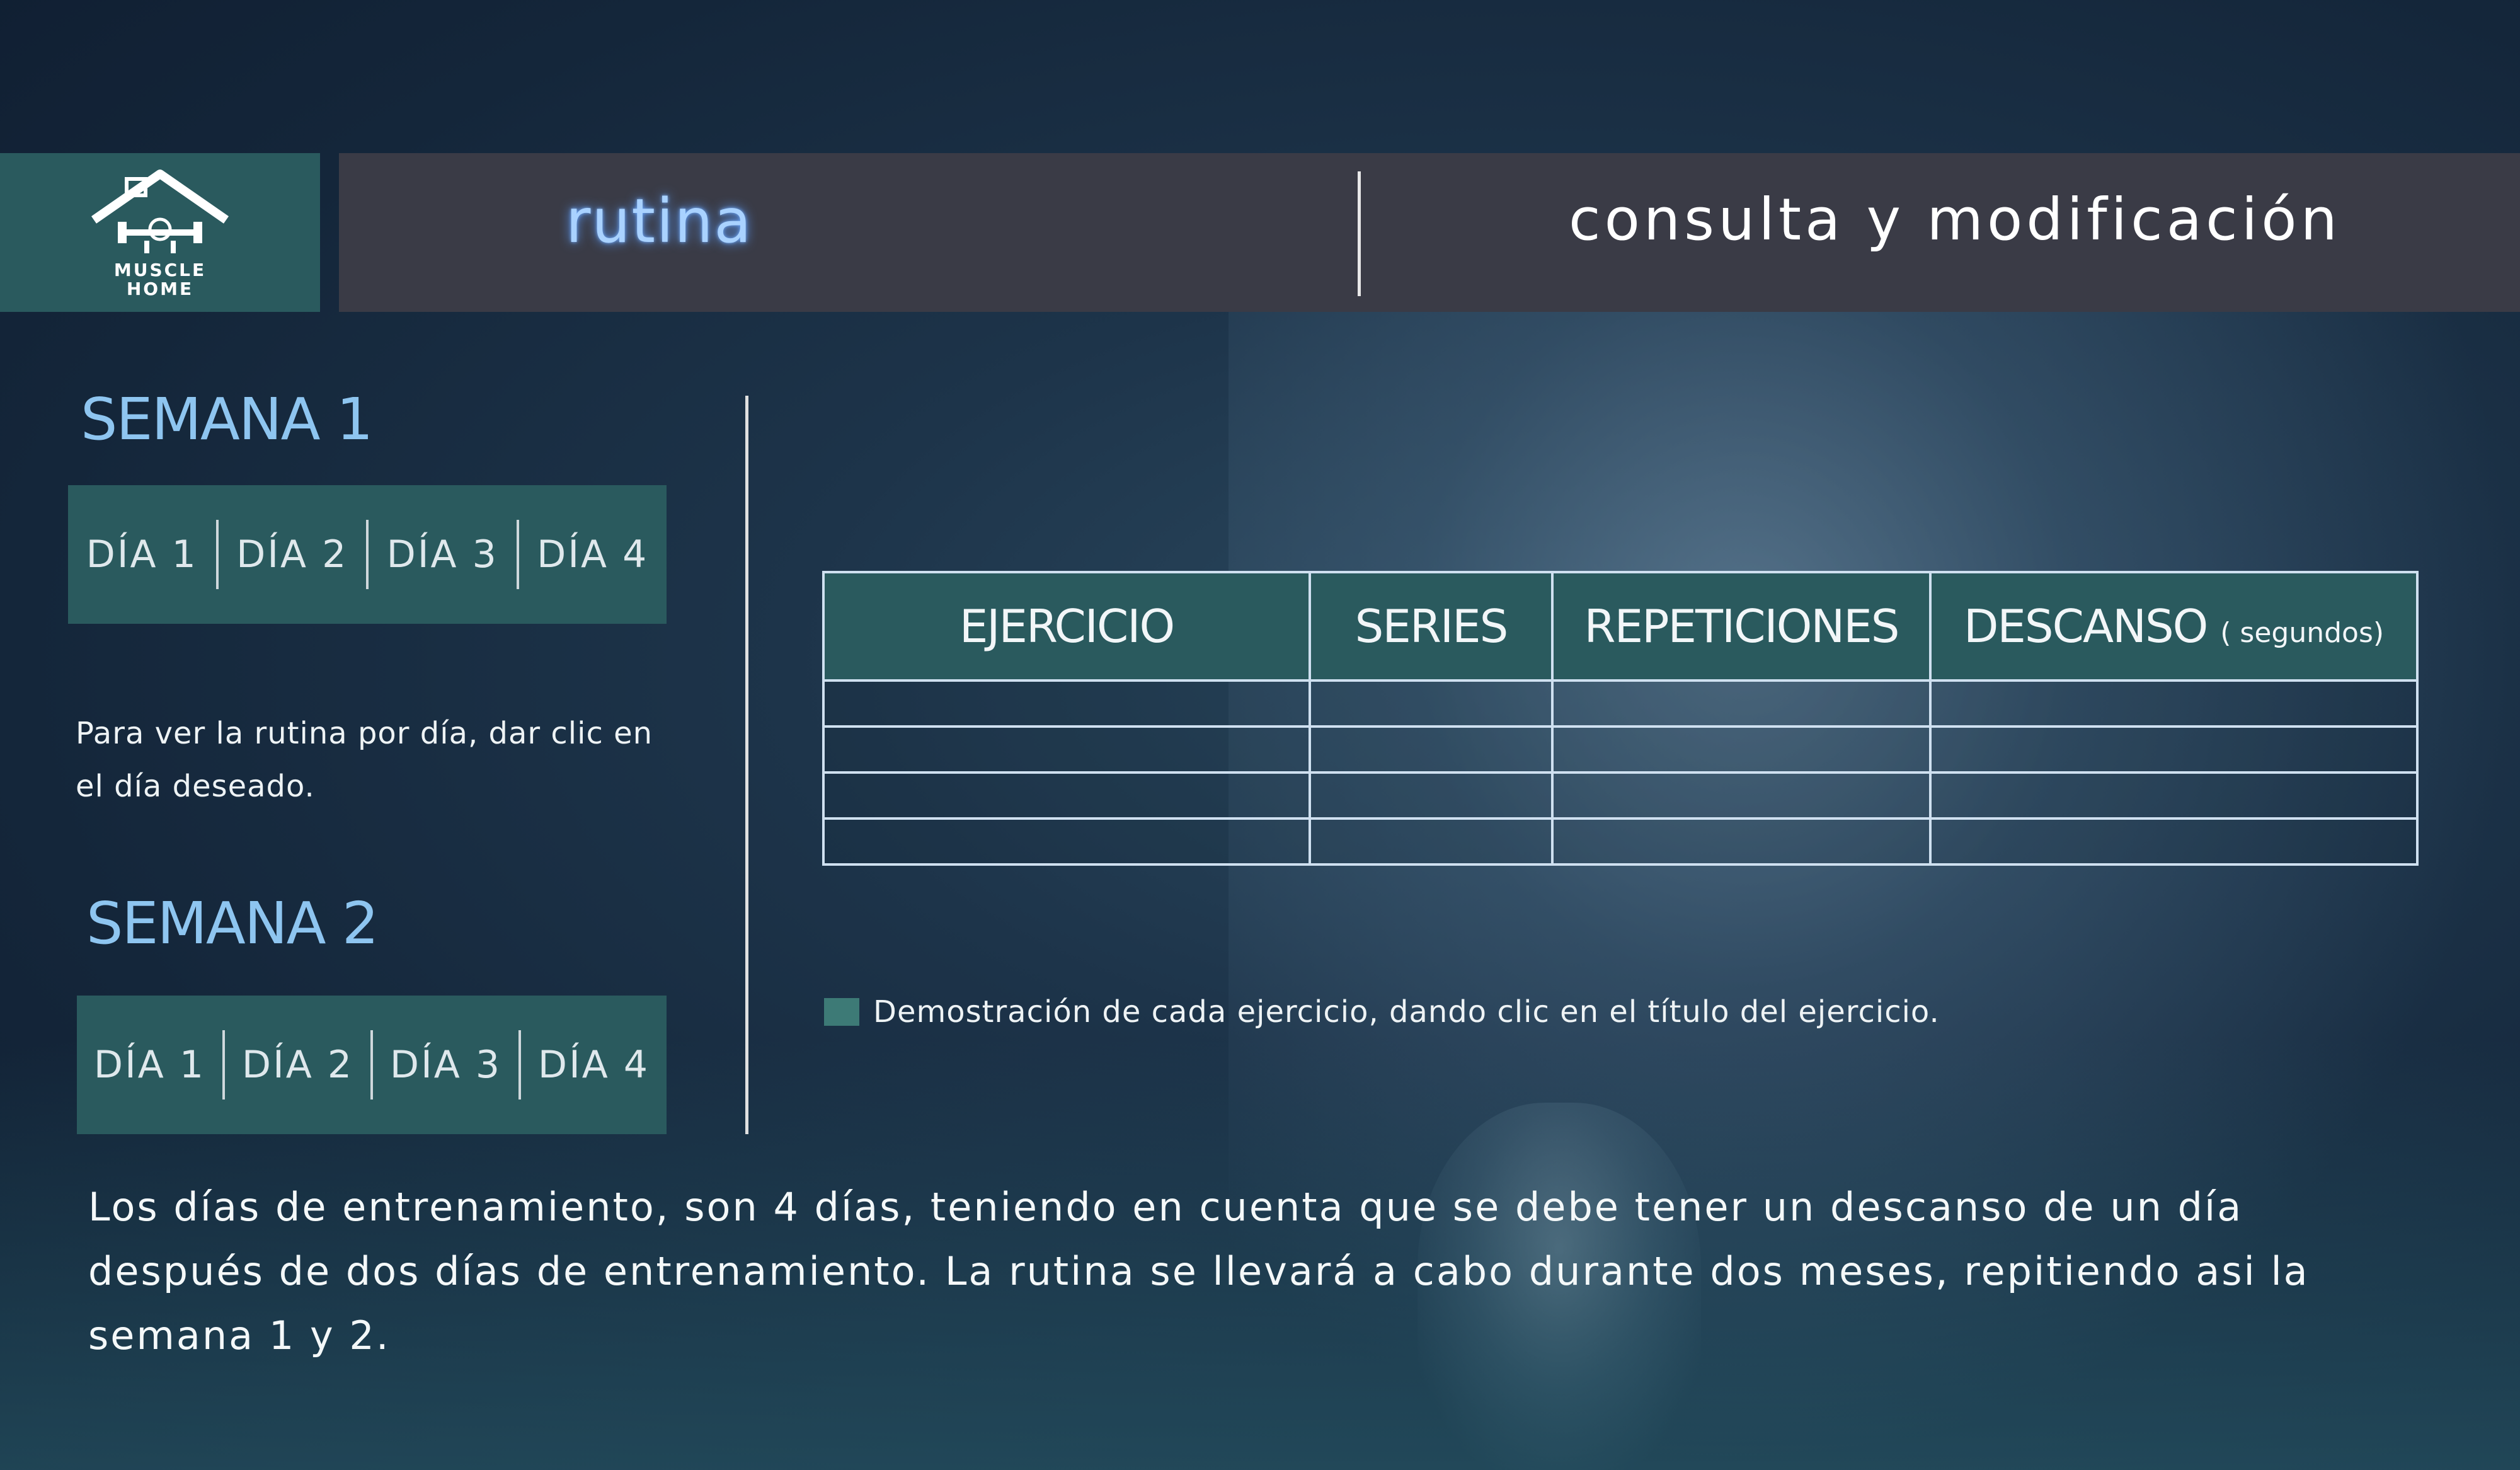 The width and height of the screenshot is (2520, 1470). Describe the element at coordinates (746, 765) in the screenshot. I see `section-divider` at that location.